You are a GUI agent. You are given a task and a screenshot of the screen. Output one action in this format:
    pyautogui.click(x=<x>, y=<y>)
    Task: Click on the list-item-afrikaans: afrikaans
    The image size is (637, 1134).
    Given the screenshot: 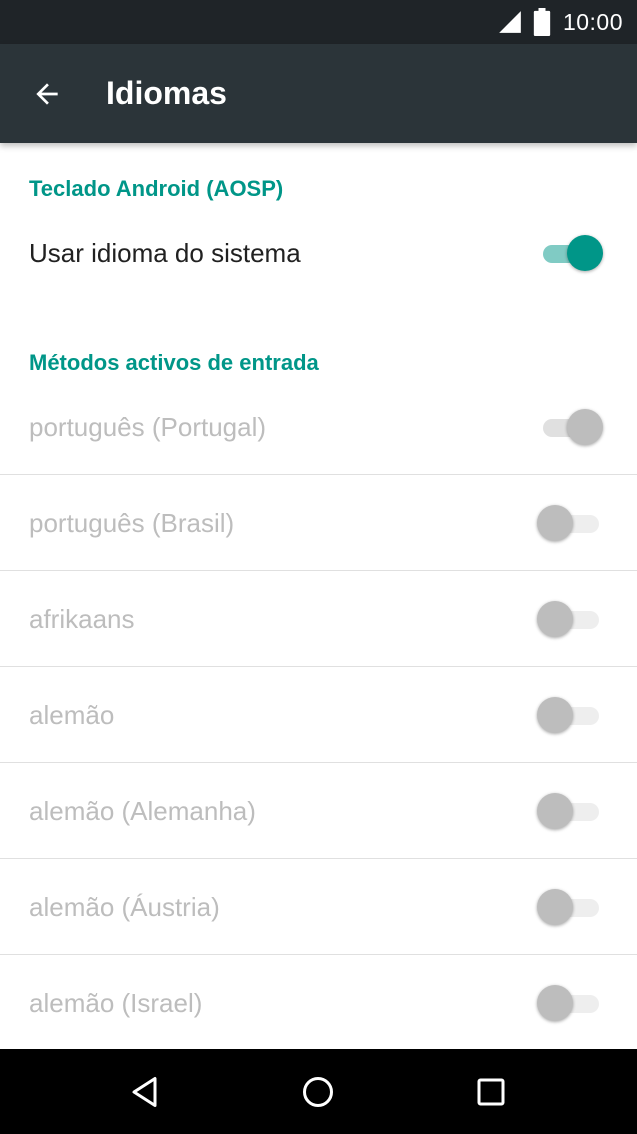 What is the action you would take?
    pyautogui.click(x=318, y=619)
    